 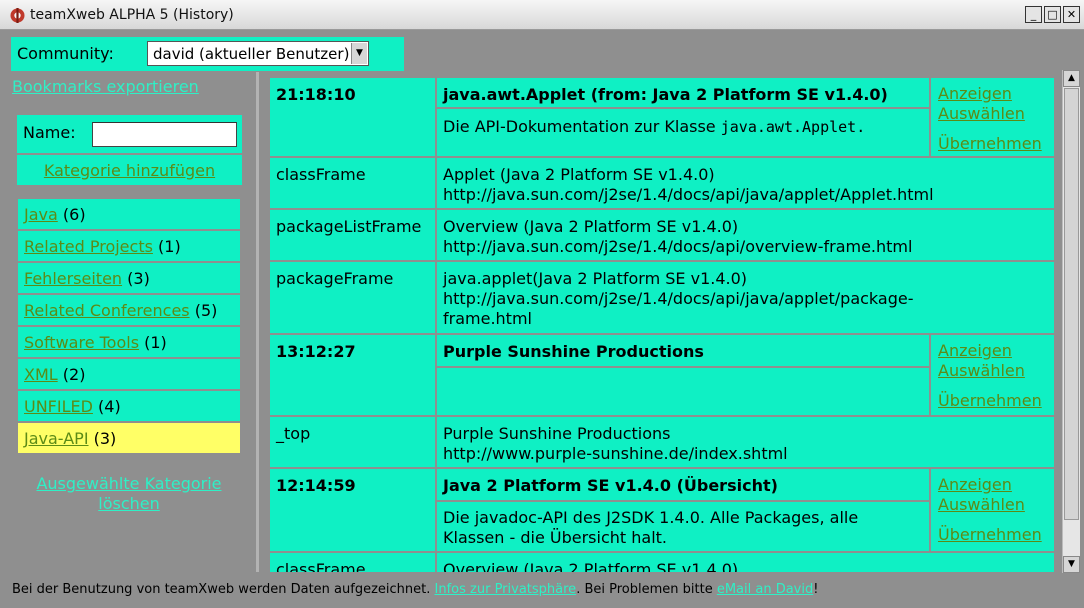 I want to click on privacy-link: Infos zur Privatsphäre, so click(x=506, y=589).